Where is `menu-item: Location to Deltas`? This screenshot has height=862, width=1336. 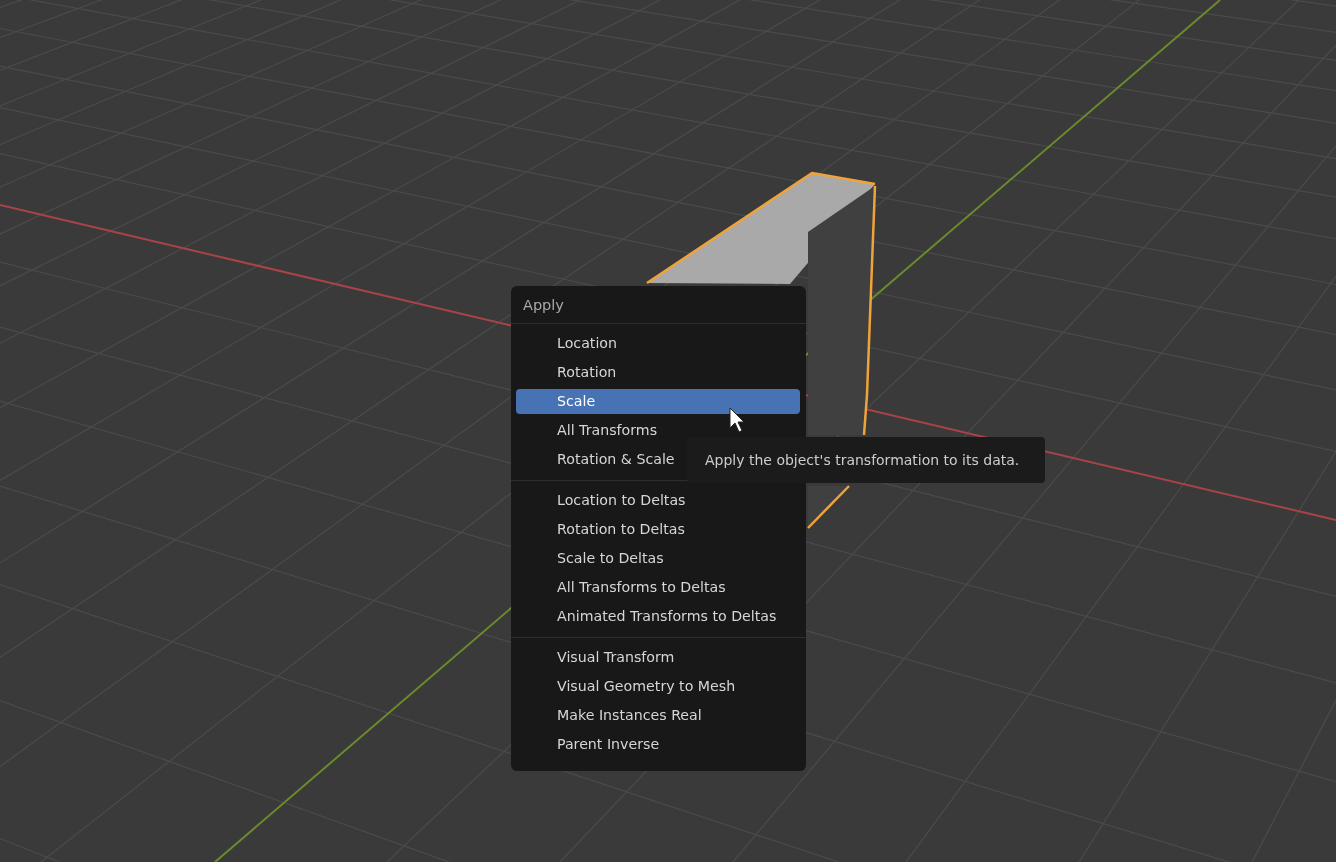
menu-item: Location to Deltas is located at coordinates (658, 500).